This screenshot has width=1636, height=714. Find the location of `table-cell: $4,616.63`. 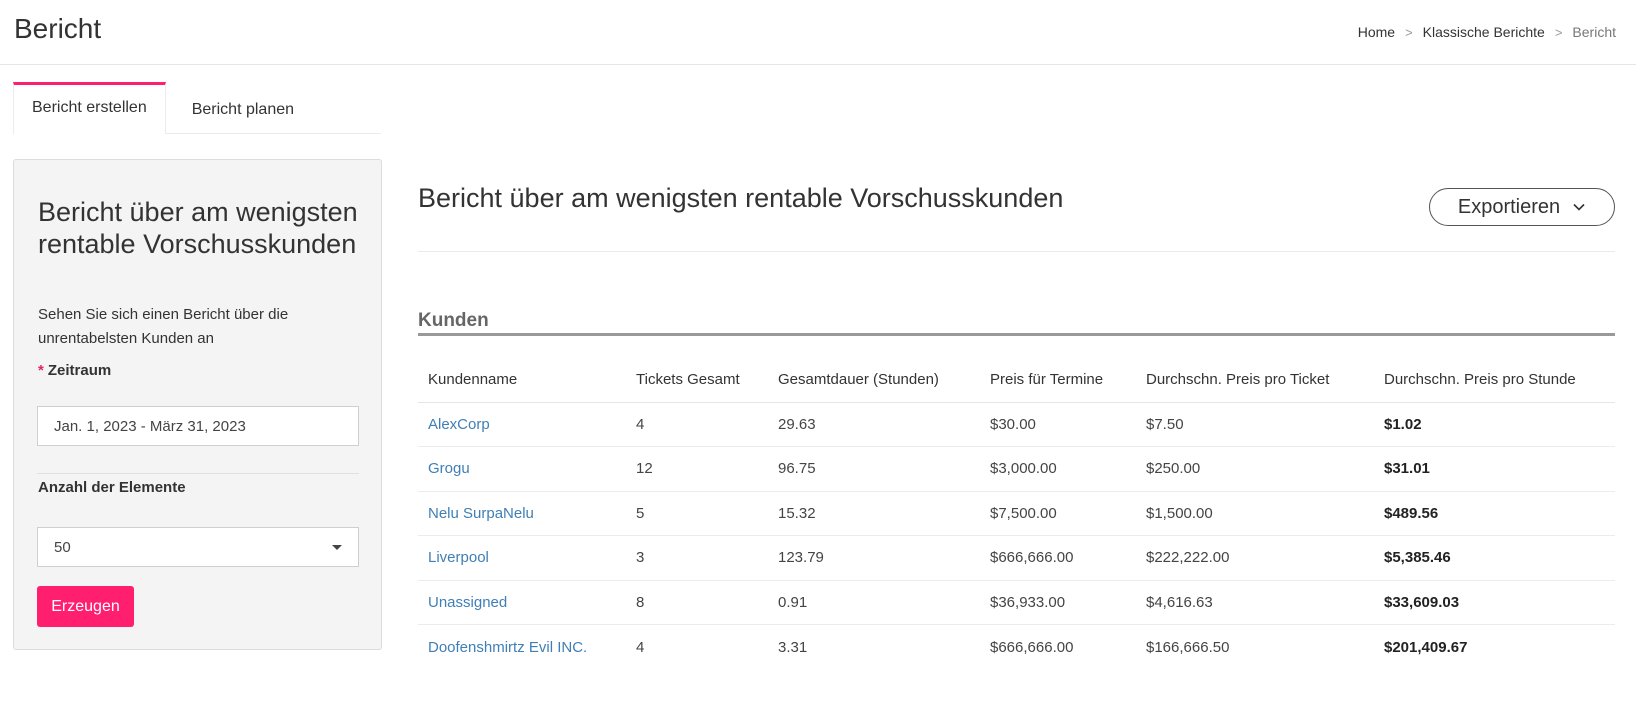

table-cell: $4,616.63 is located at coordinates (1255, 602).